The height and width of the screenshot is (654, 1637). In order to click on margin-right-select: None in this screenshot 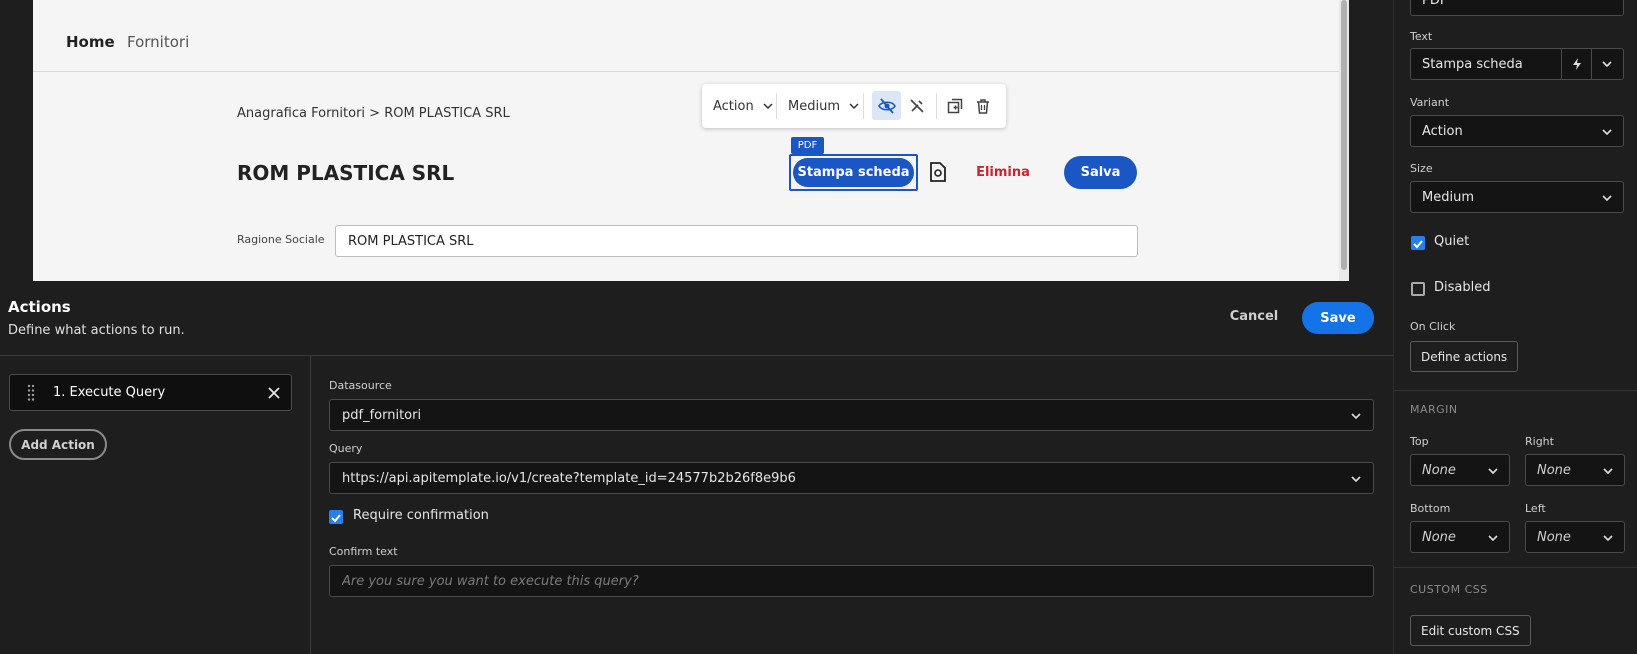, I will do `click(1575, 470)`.